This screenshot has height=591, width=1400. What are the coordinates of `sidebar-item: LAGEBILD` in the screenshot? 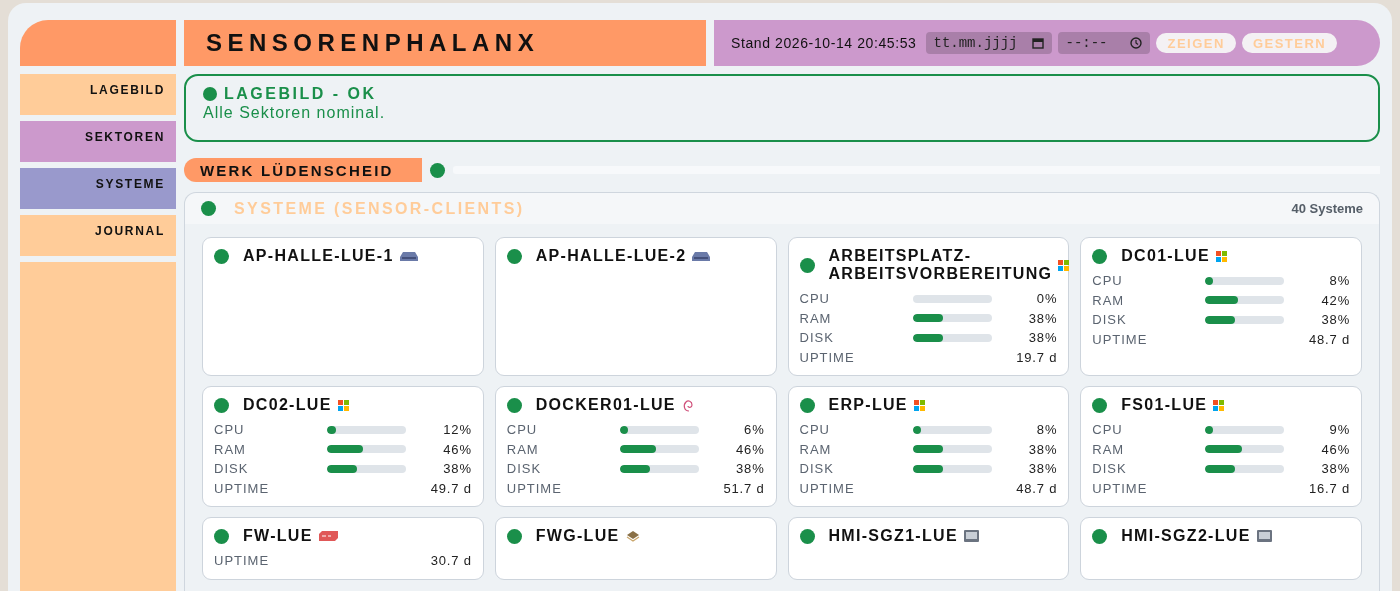 It's located at (98, 94).